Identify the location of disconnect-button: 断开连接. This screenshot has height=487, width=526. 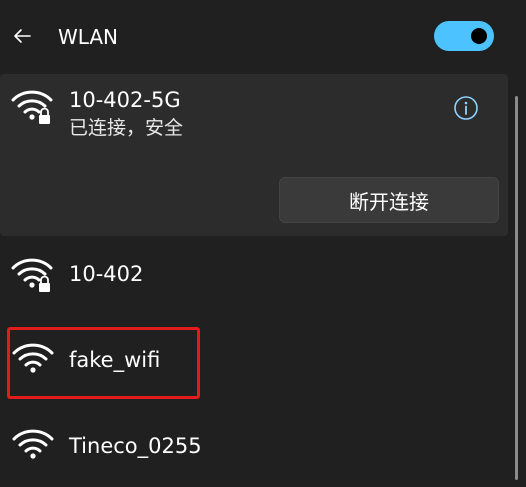
(389, 200).